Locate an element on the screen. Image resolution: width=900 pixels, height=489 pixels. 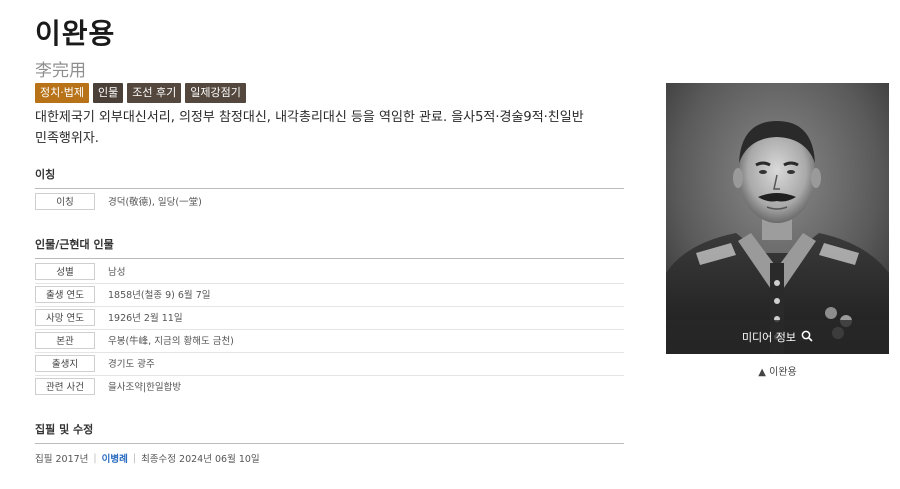
portrait-photo: 미디어 정보 is located at coordinates (777, 218).